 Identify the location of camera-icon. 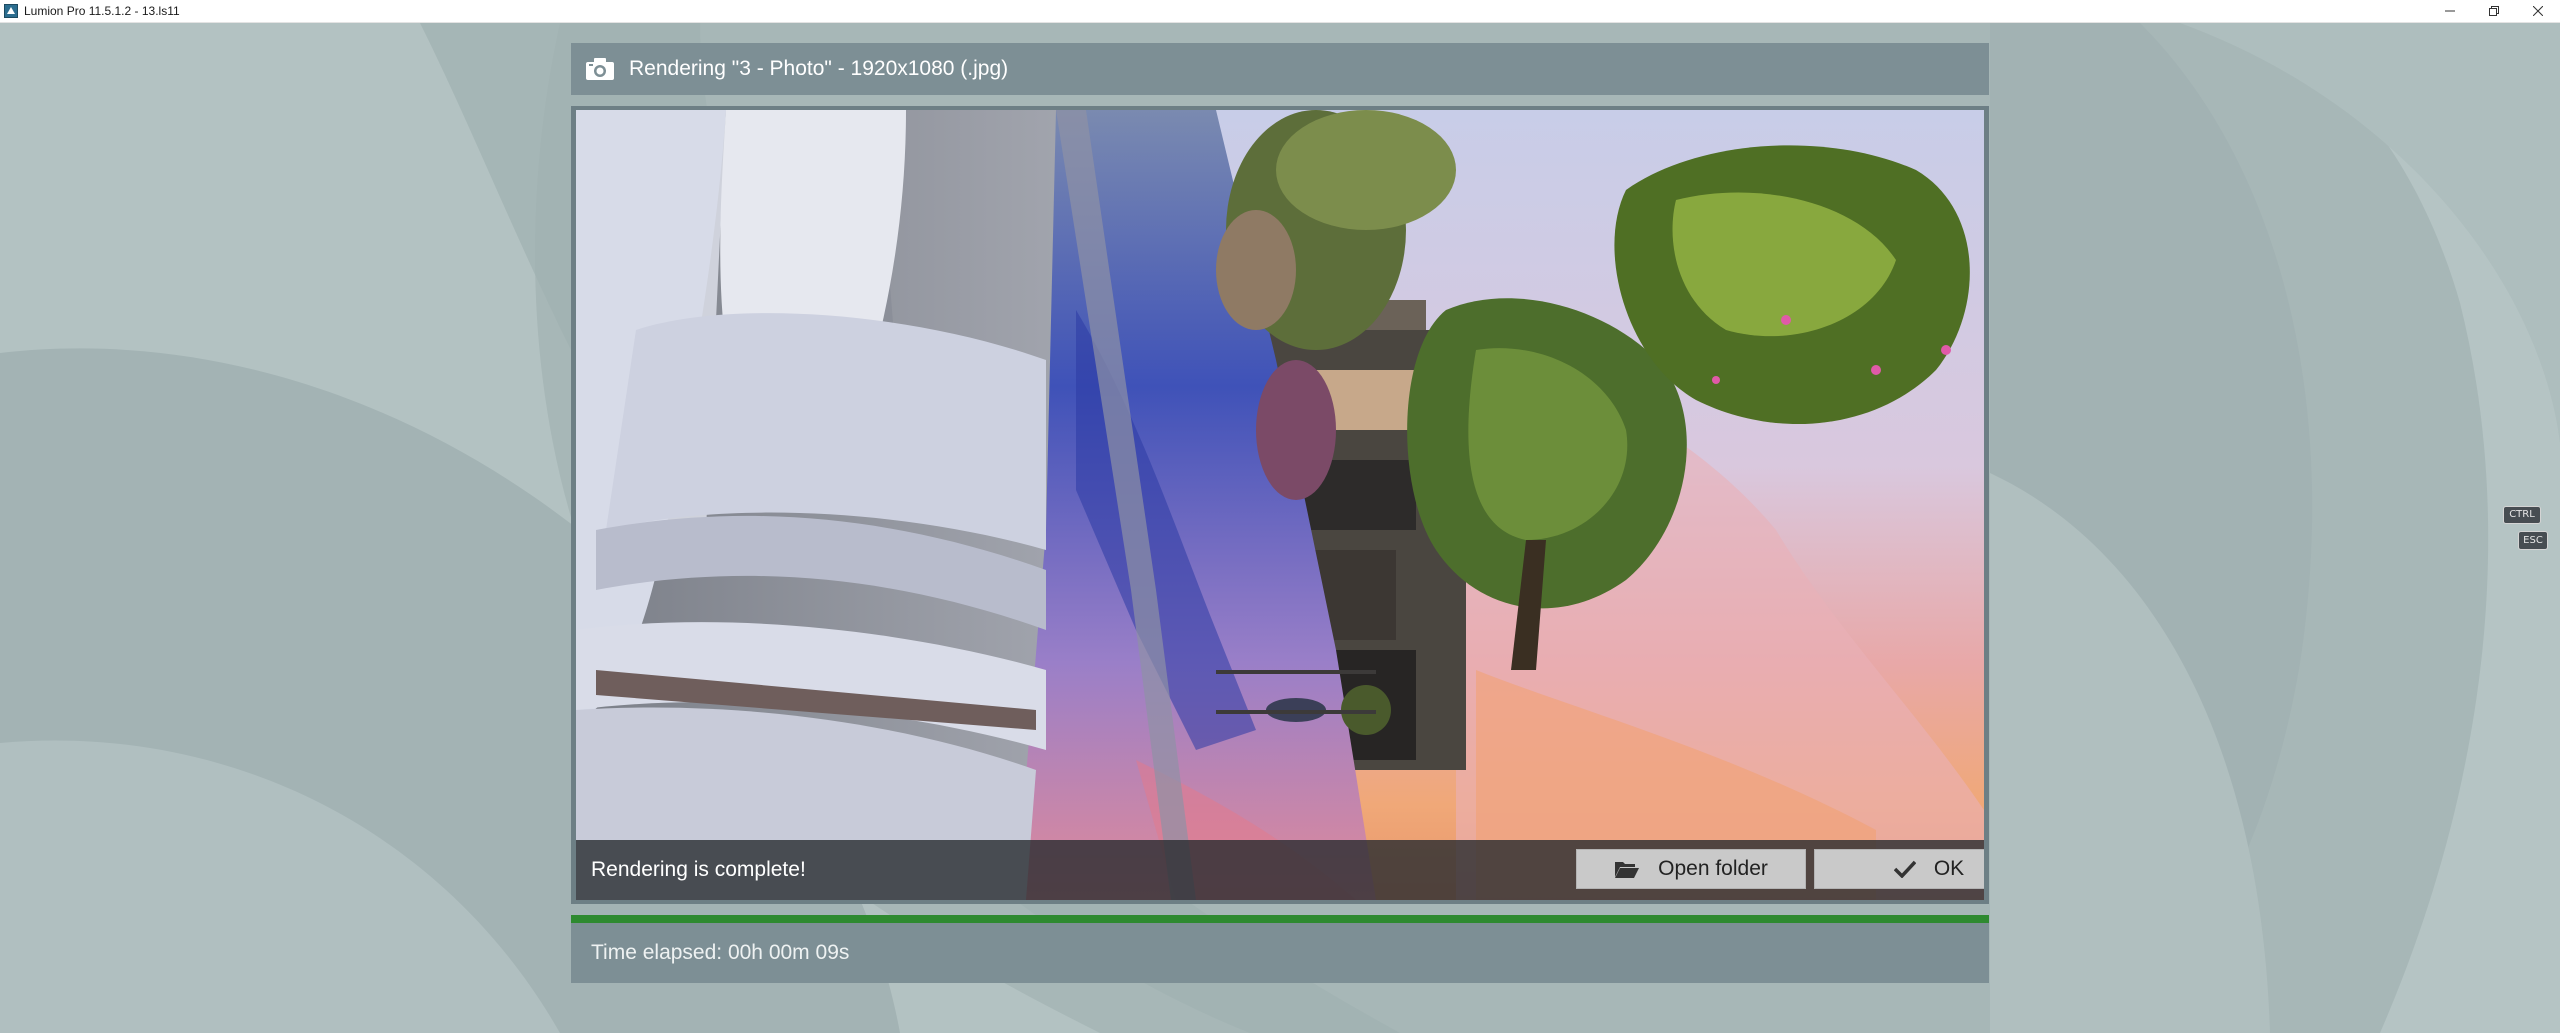
(600, 69).